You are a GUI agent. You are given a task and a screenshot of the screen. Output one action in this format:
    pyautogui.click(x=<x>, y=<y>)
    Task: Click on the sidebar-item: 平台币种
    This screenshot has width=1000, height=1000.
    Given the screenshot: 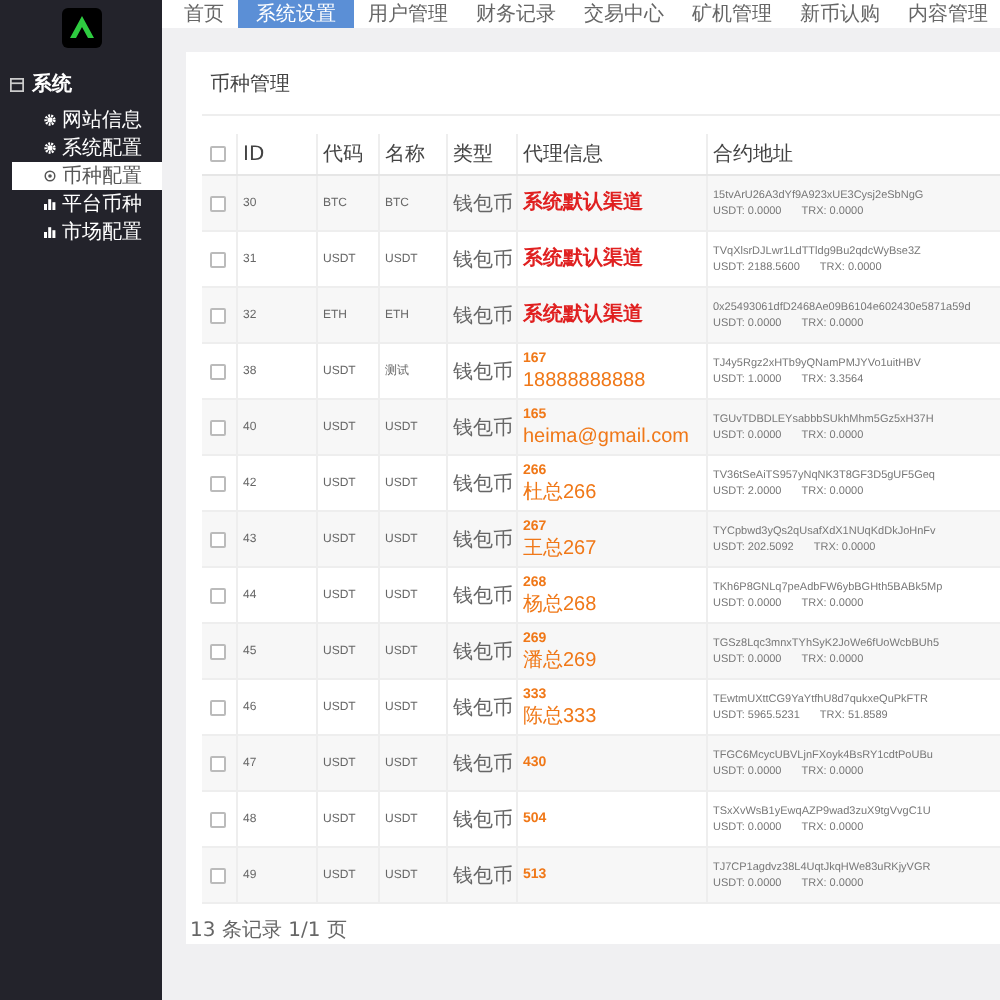 What is the action you would take?
    pyautogui.click(x=87, y=204)
    